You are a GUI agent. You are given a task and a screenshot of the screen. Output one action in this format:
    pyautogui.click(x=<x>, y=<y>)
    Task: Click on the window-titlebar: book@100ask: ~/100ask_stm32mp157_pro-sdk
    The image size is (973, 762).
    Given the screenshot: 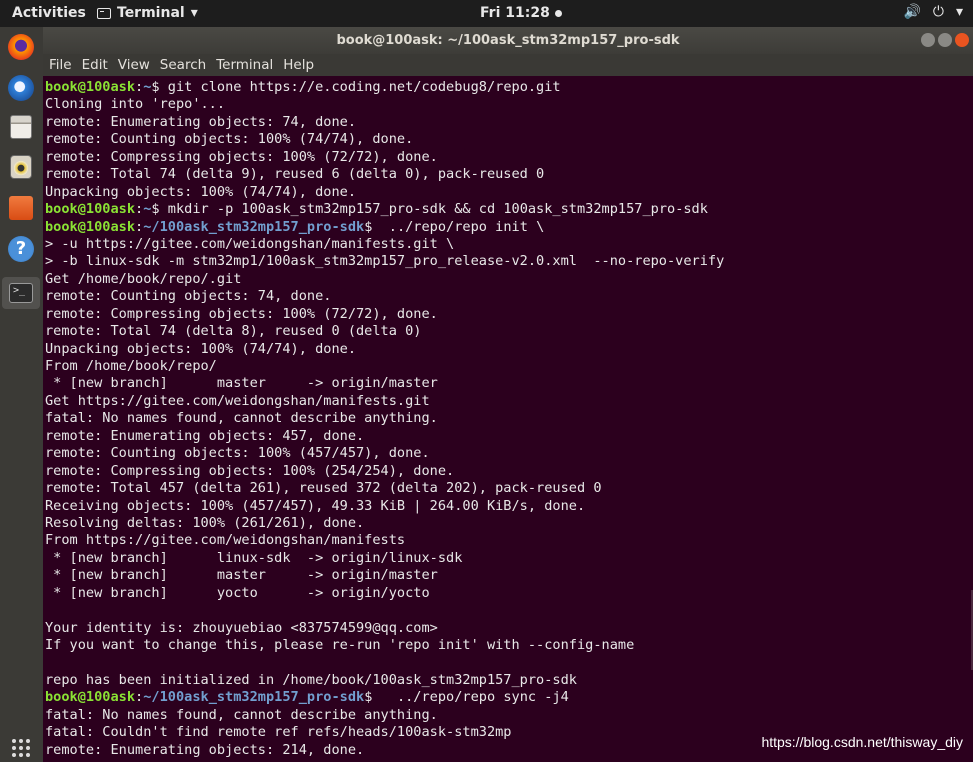 What is the action you would take?
    pyautogui.click(x=508, y=40)
    